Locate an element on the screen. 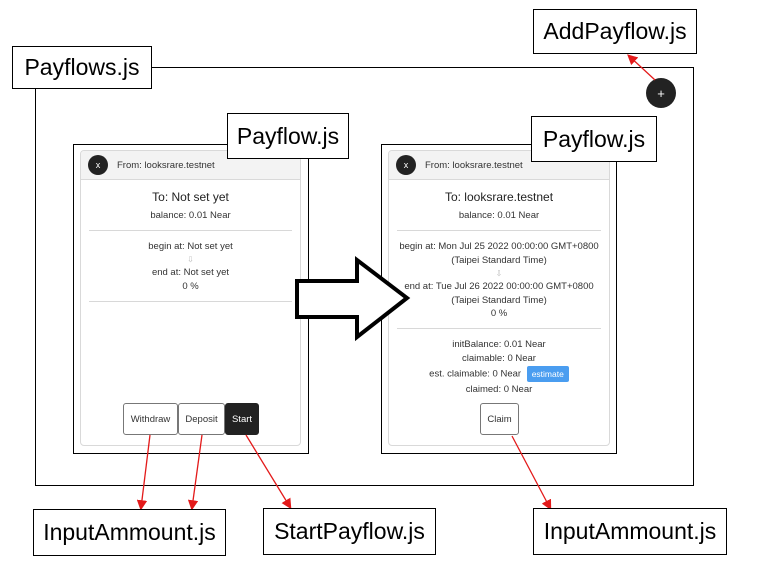  connector-claim is located at coordinates (531, 473).